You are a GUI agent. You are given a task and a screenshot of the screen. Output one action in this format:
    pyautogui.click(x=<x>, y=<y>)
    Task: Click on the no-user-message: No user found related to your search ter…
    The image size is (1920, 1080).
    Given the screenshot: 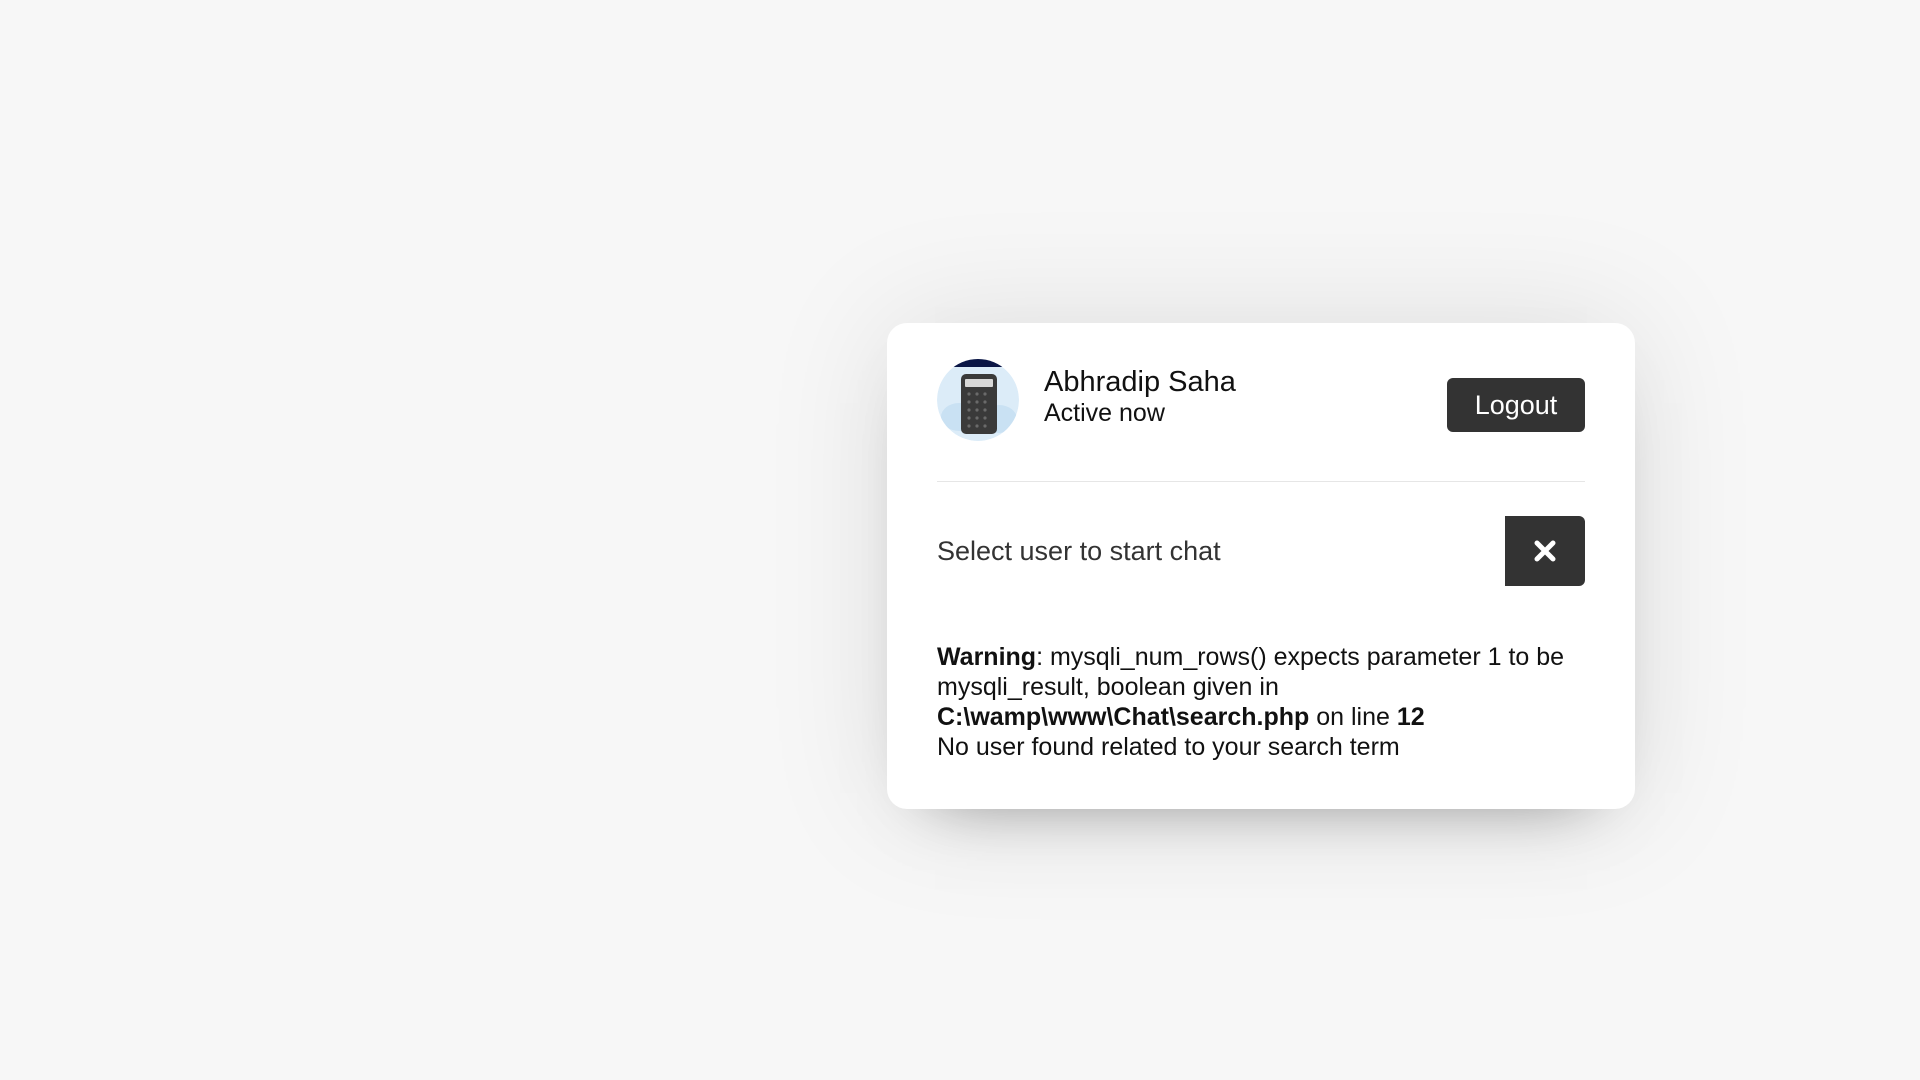 What is the action you would take?
    pyautogui.click(x=1168, y=747)
    